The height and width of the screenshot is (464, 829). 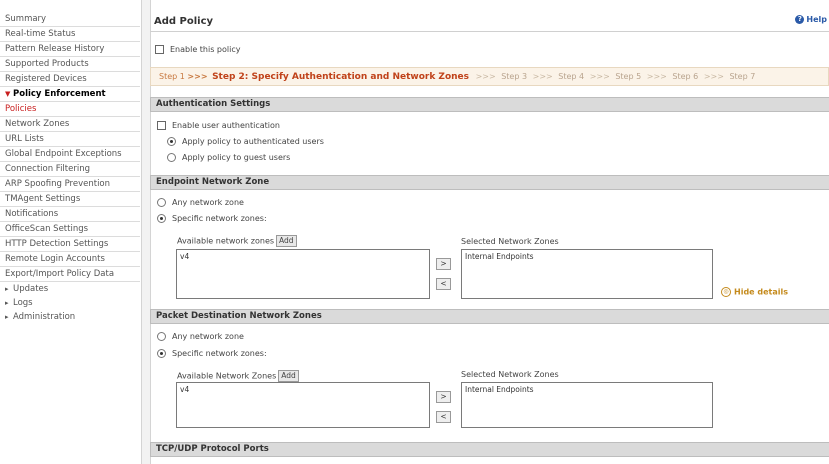 I want to click on sidebar-item-tmagent-settings: TMAgent Settings, so click(x=70, y=199).